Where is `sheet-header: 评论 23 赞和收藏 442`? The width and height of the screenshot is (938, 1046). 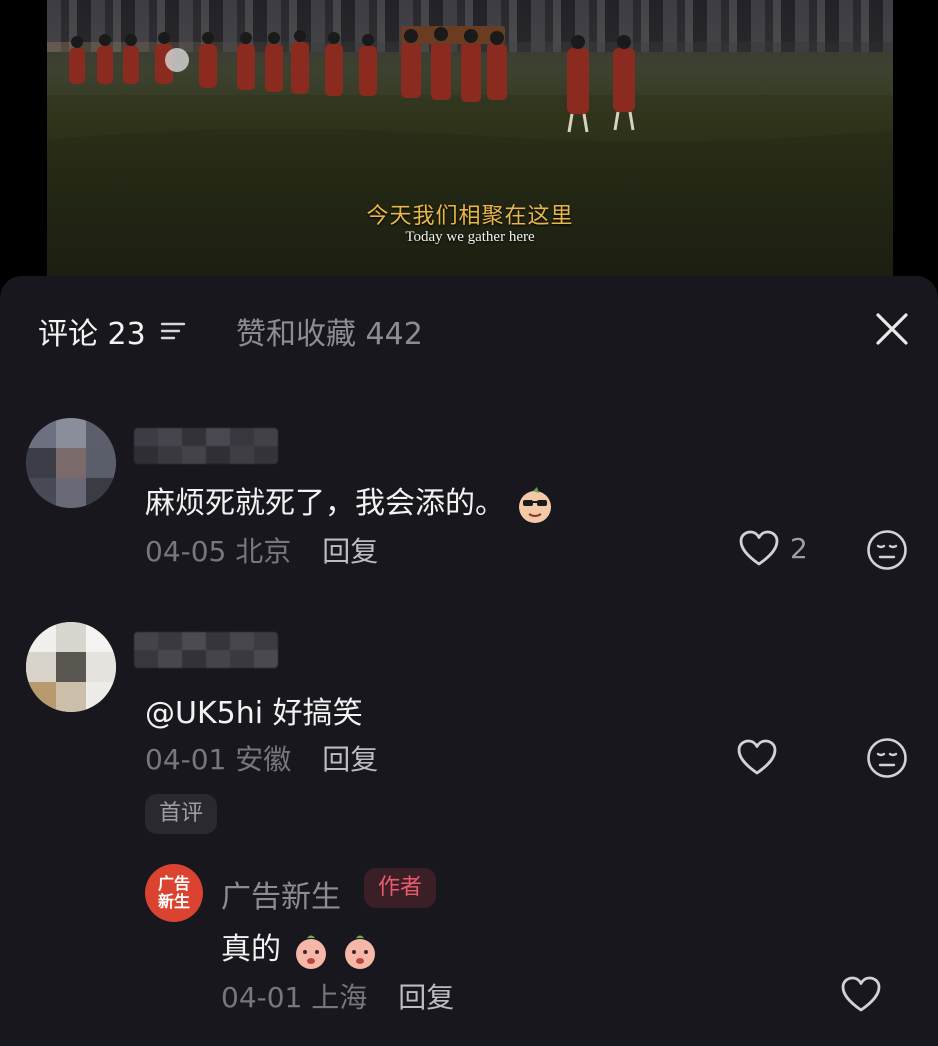
sheet-header: 评论 23 赞和收藏 442 is located at coordinates (469, 331).